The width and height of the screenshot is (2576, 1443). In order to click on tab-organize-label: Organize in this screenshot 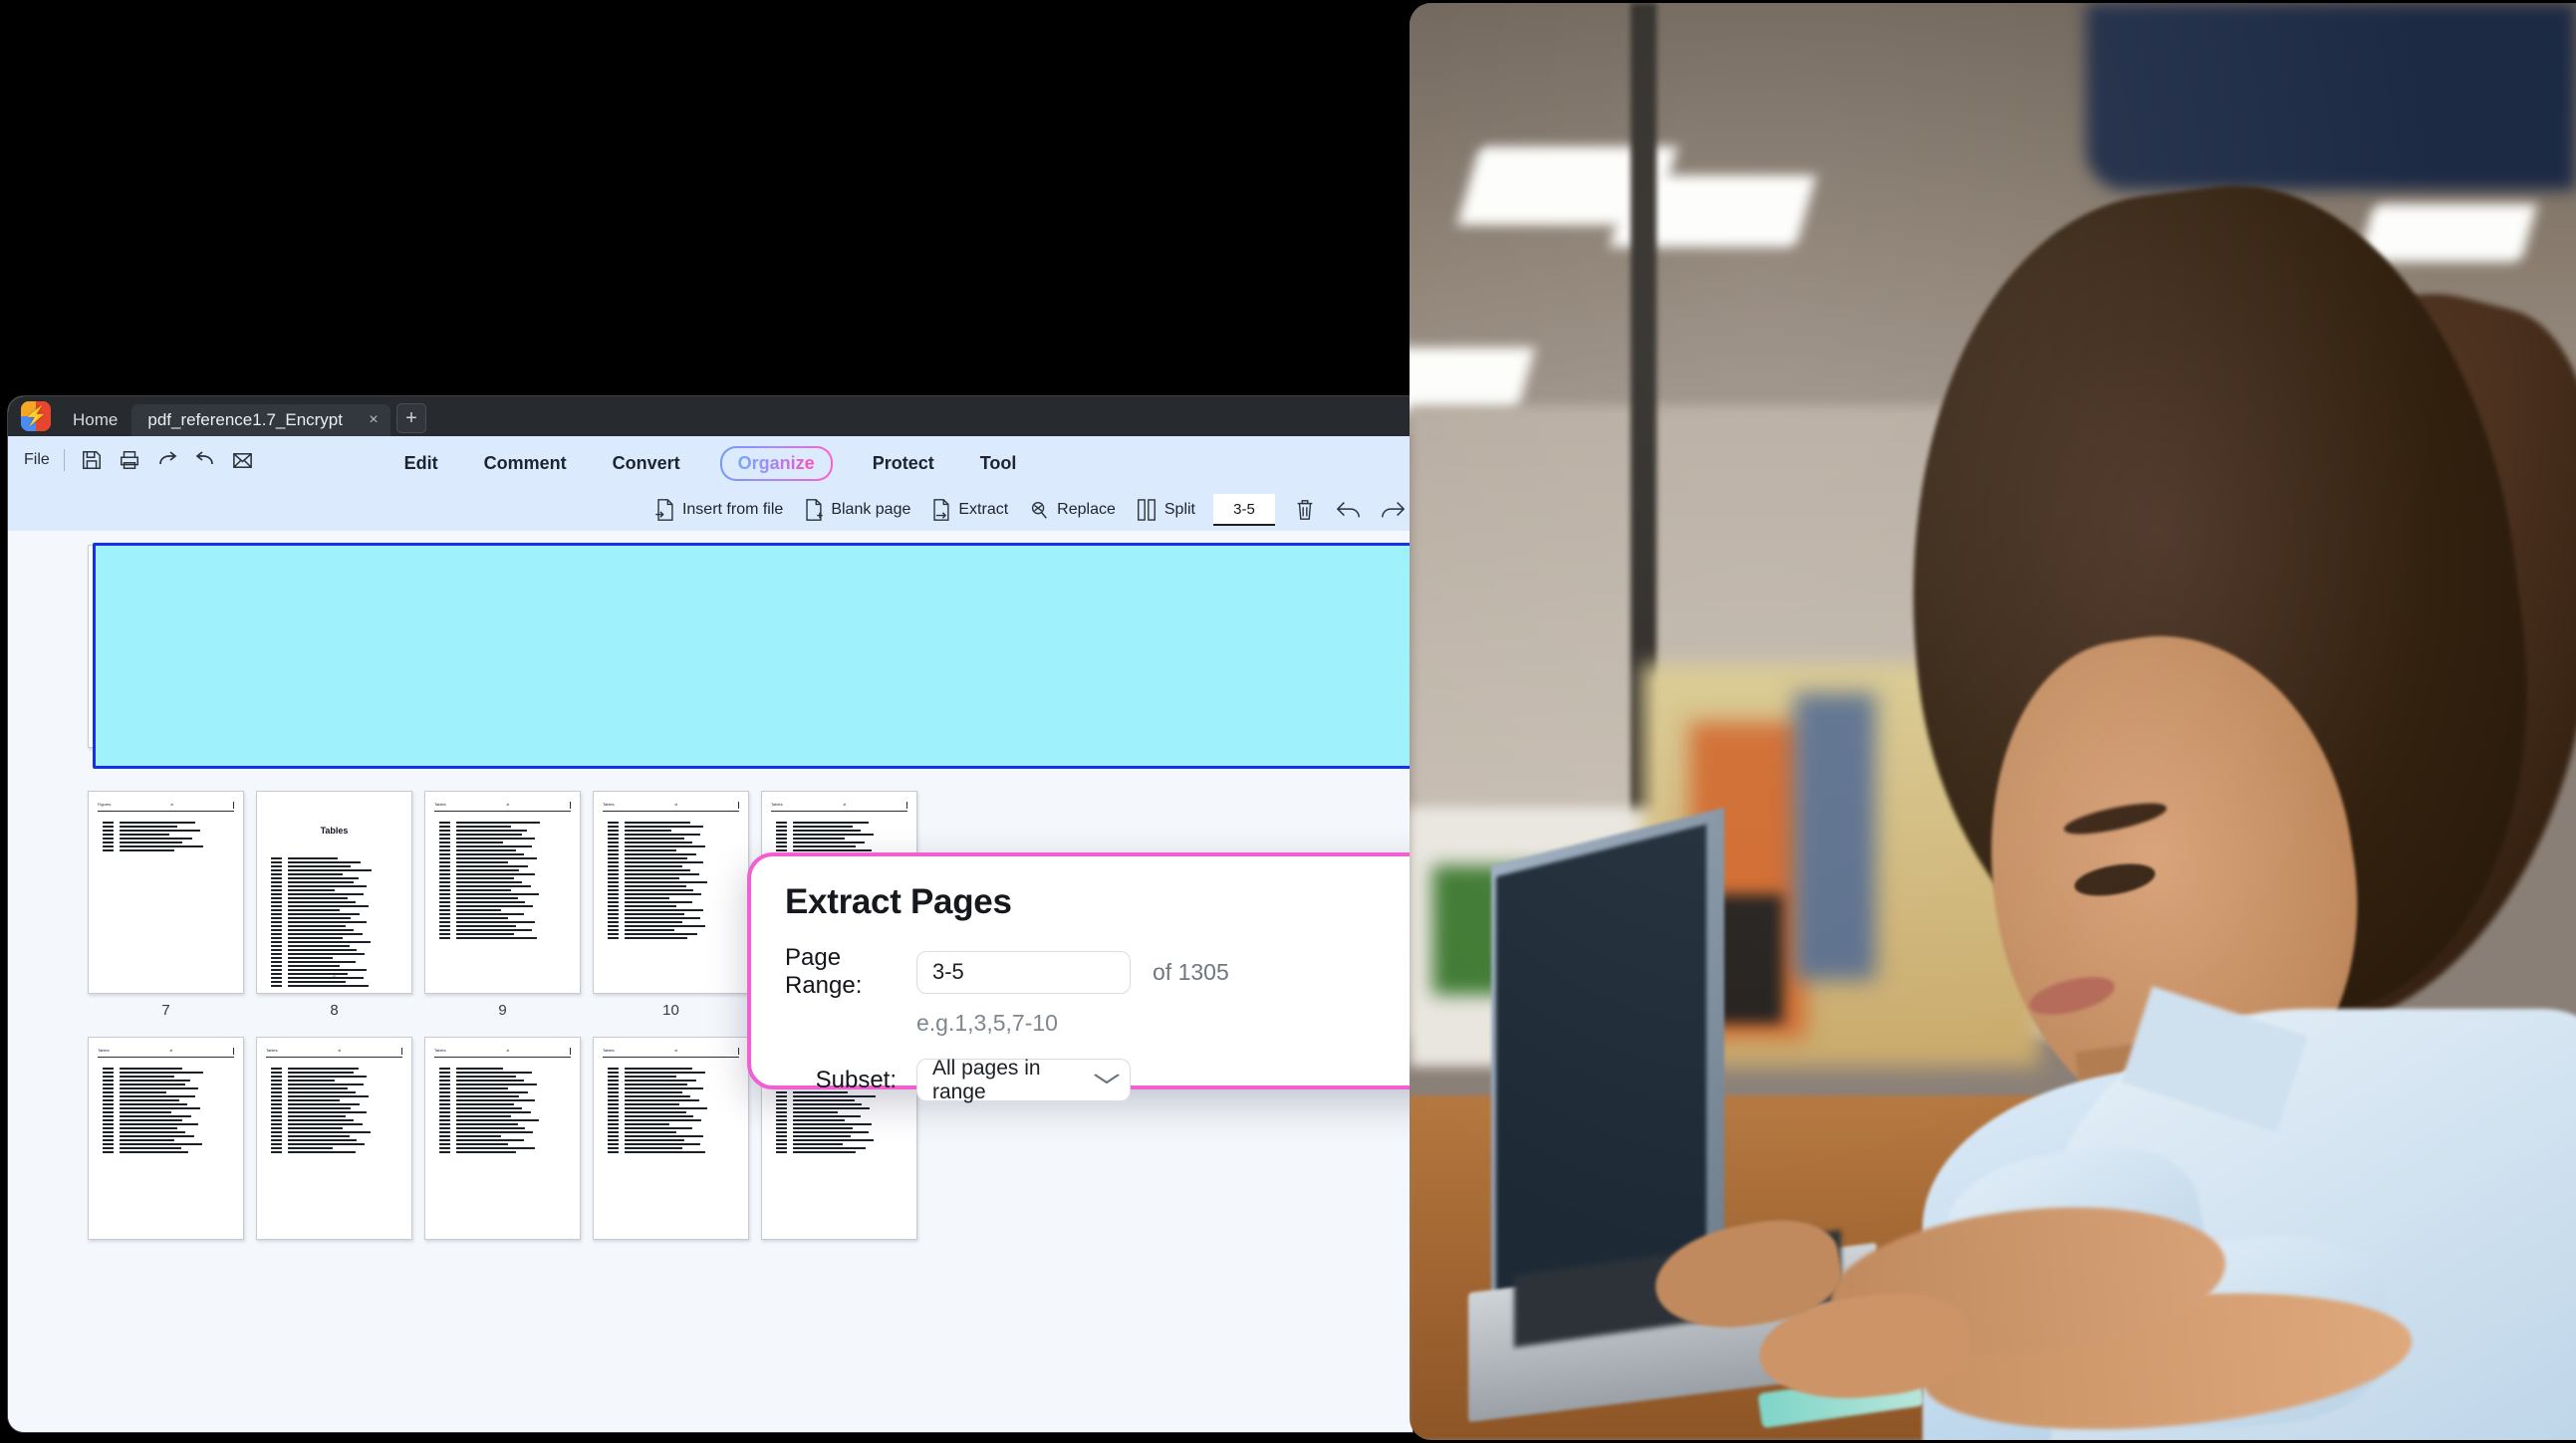, I will do `click(776, 462)`.